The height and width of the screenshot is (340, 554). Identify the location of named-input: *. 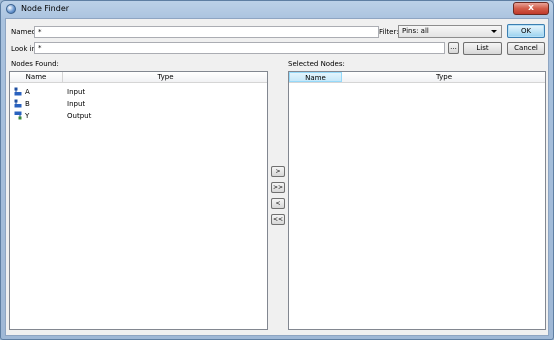
(206, 32).